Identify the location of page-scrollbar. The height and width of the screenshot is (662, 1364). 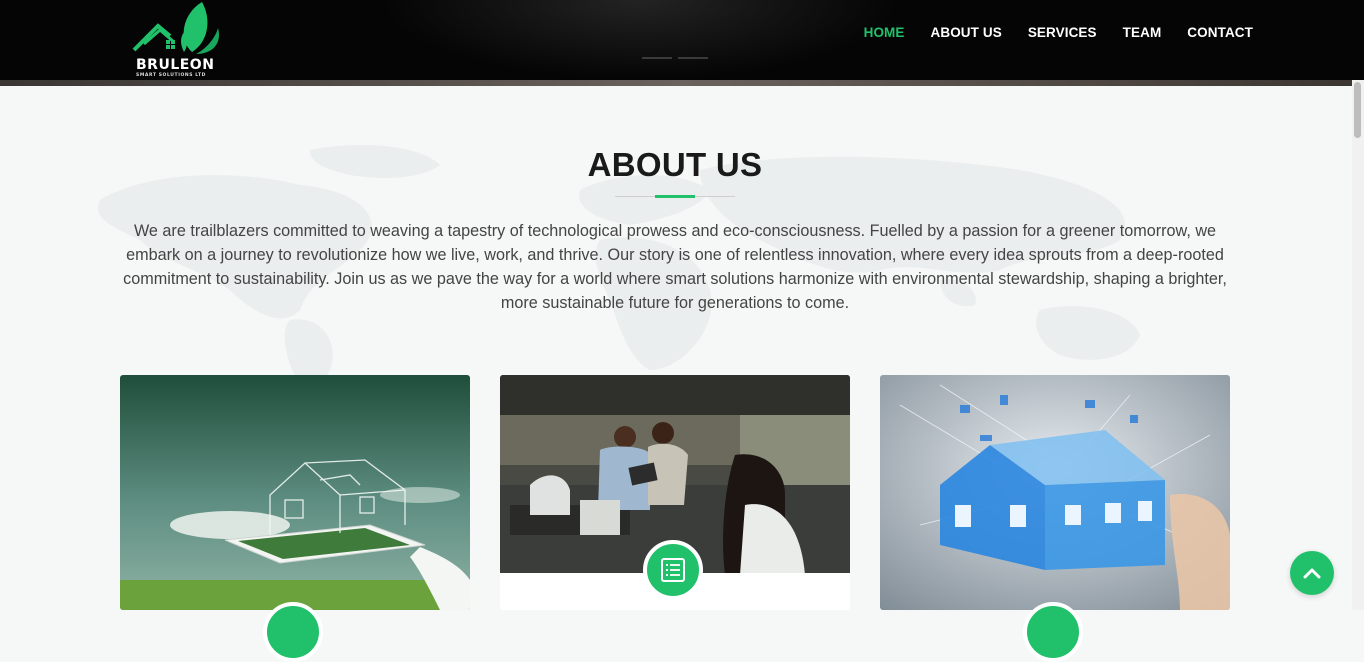
(1358, 345).